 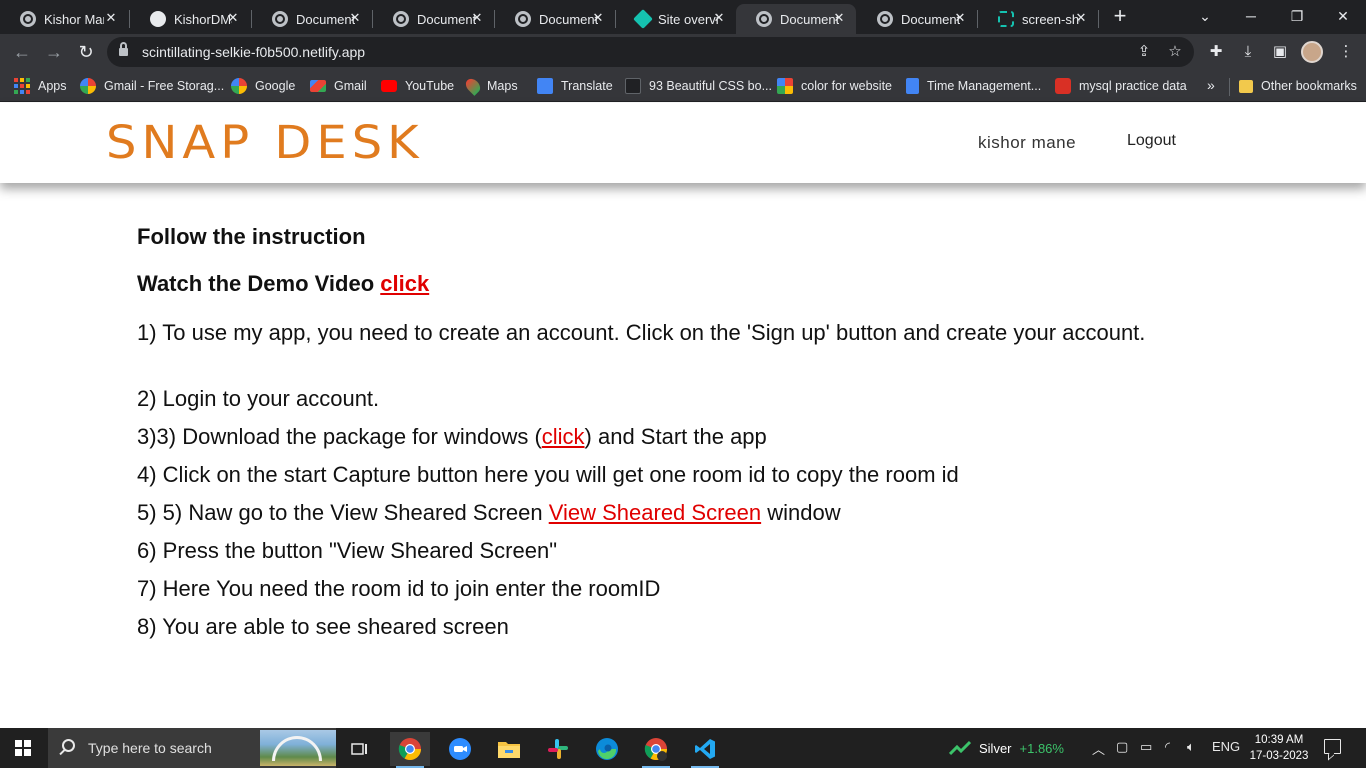 What do you see at coordinates (676, 19) in the screenshot?
I see `tab-site-overview: Site overvi ✕` at bounding box center [676, 19].